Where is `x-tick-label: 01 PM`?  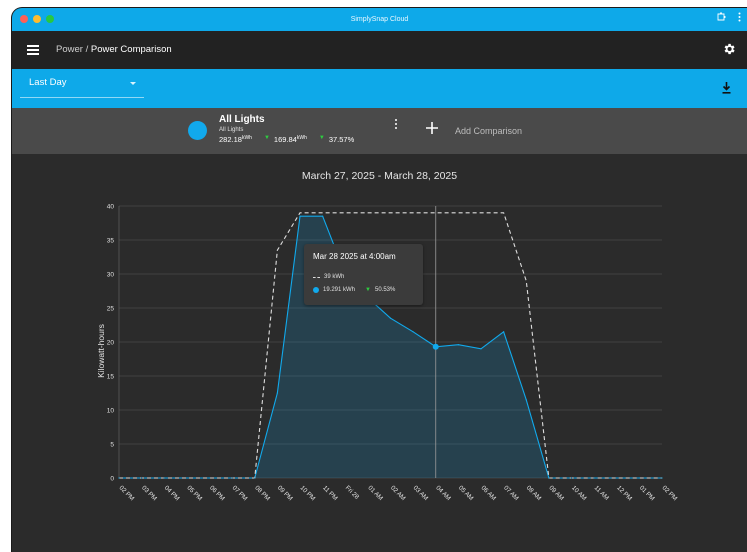
x-tick-label: 01 PM is located at coordinates (647, 493).